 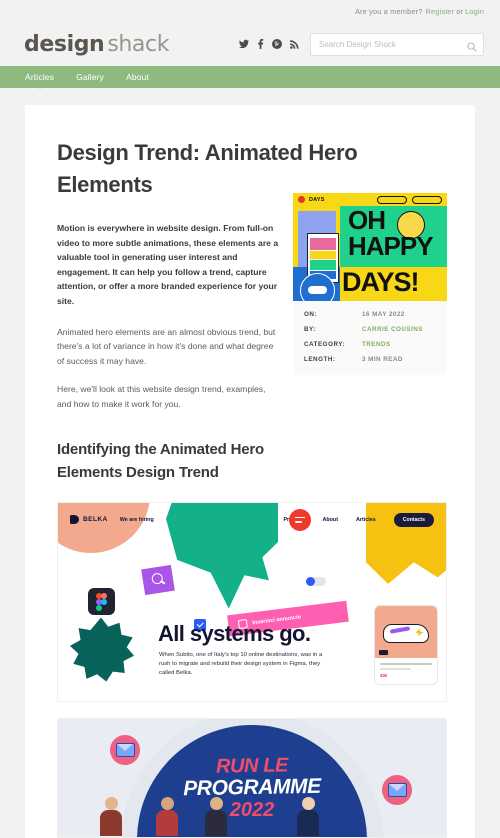 What do you see at coordinates (396, 668) in the screenshot?
I see `product-subtitle-placeholder` at bounding box center [396, 668].